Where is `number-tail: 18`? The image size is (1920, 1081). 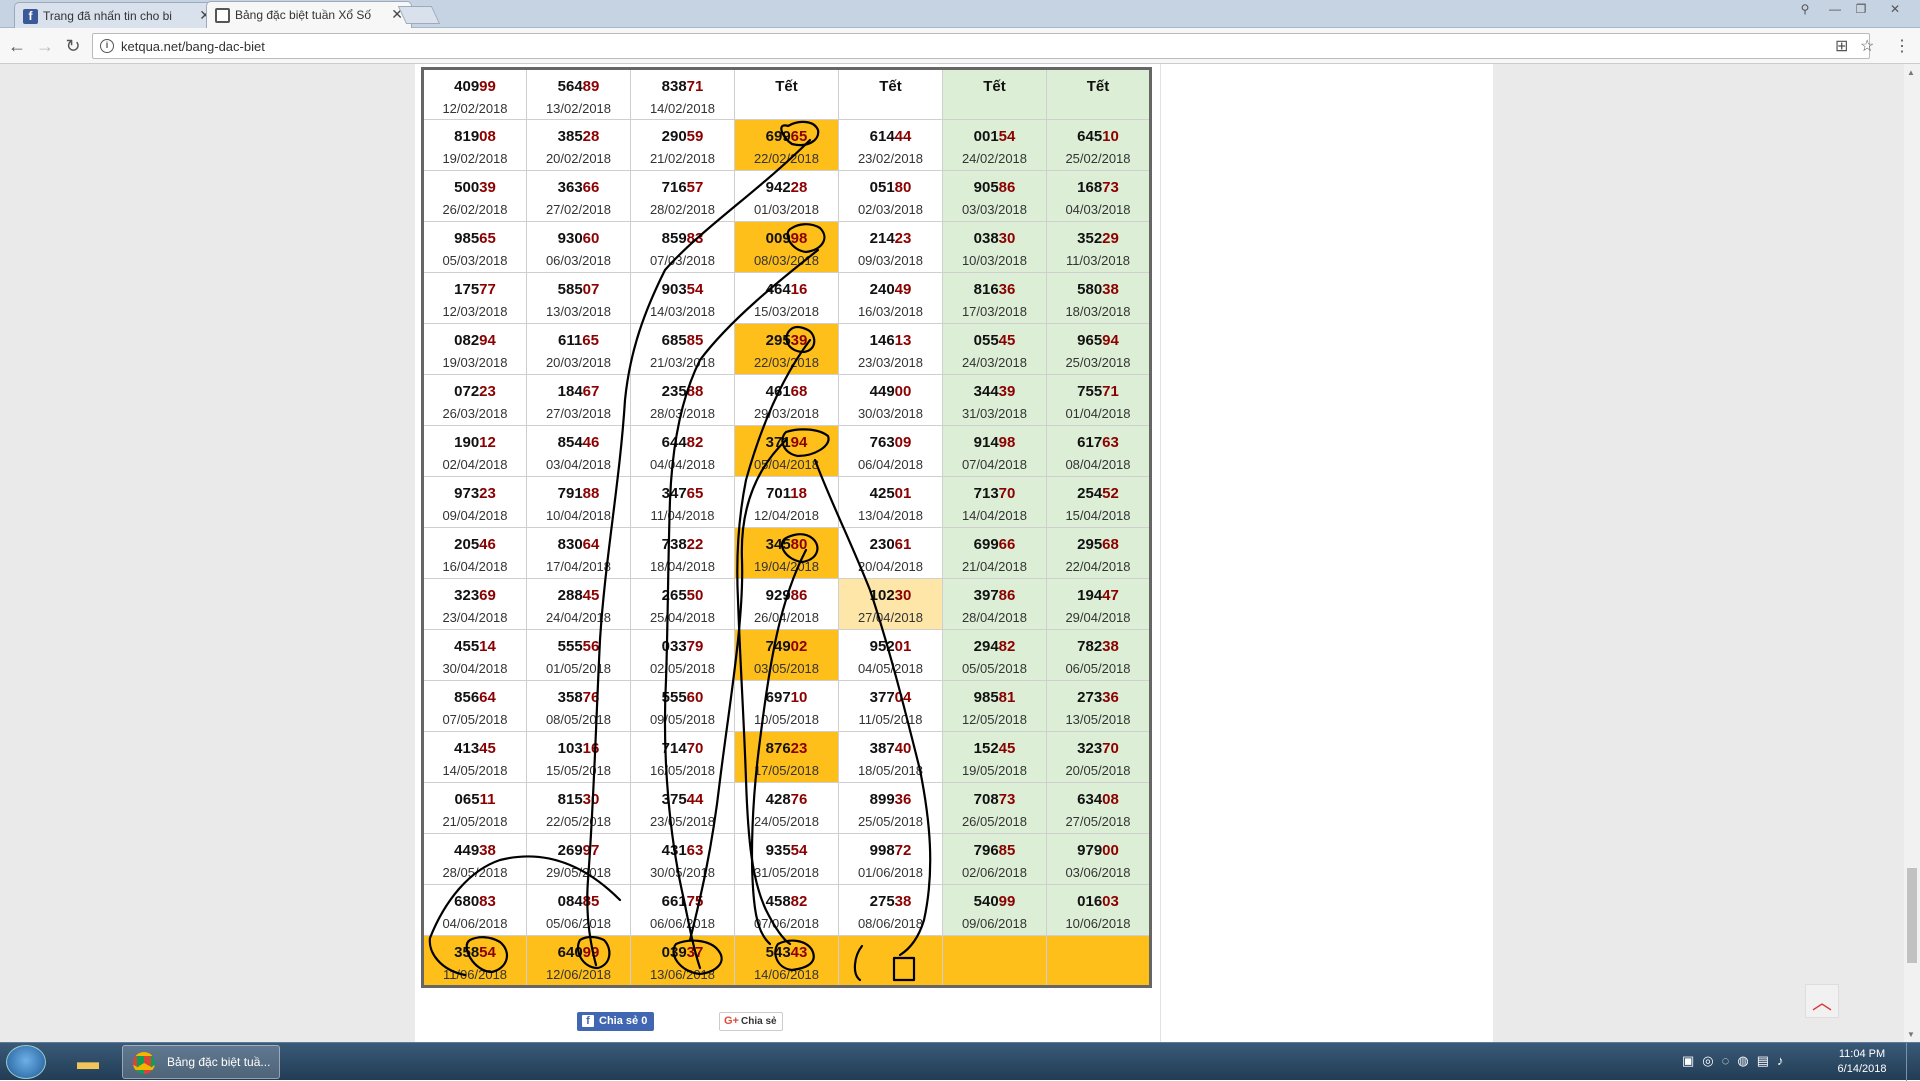 number-tail: 18 is located at coordinates (798, 493).